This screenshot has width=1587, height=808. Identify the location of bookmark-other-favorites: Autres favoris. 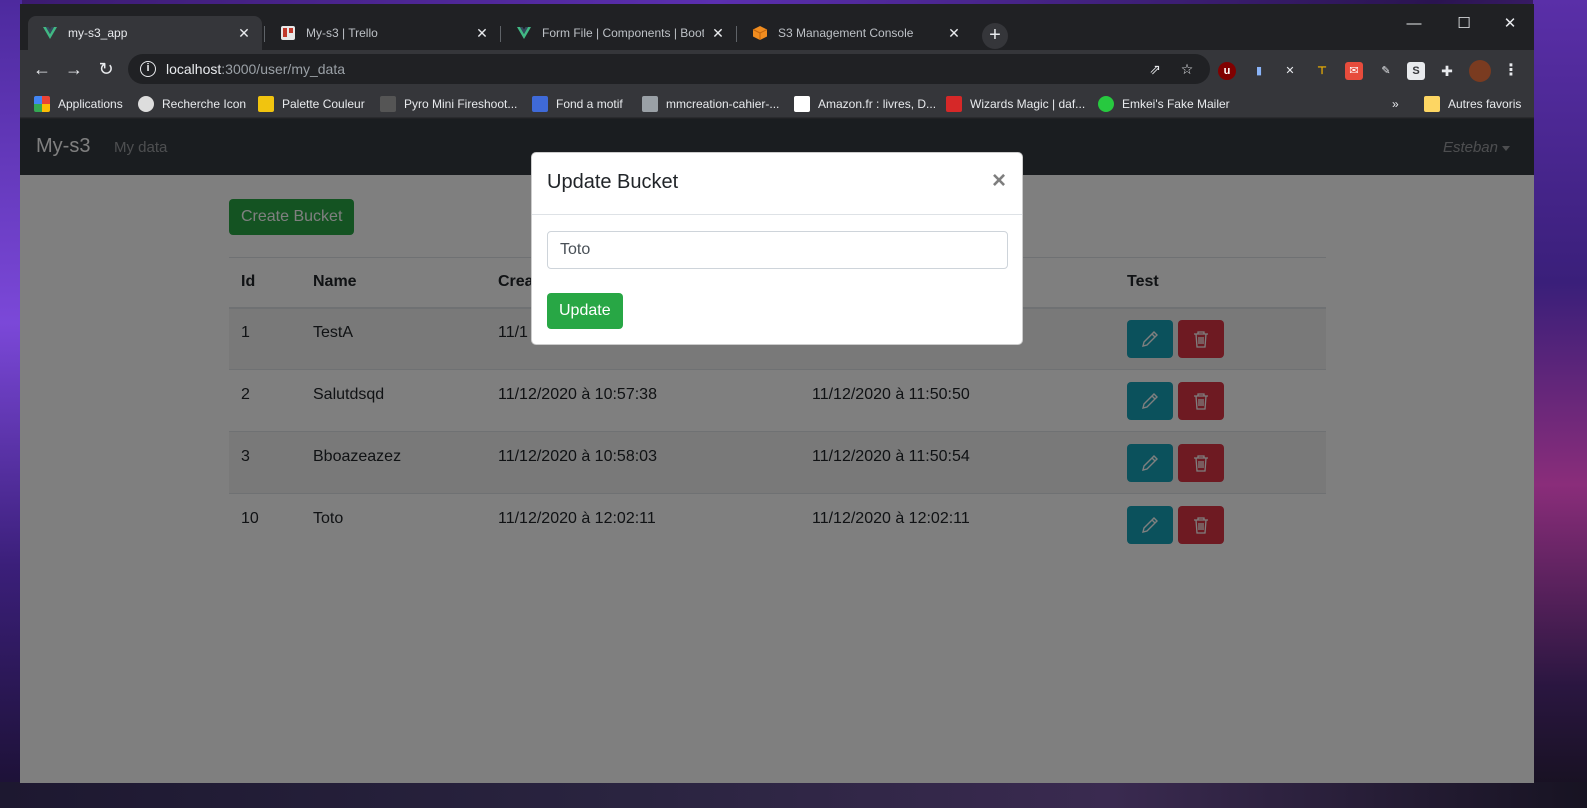
(1472, 104).